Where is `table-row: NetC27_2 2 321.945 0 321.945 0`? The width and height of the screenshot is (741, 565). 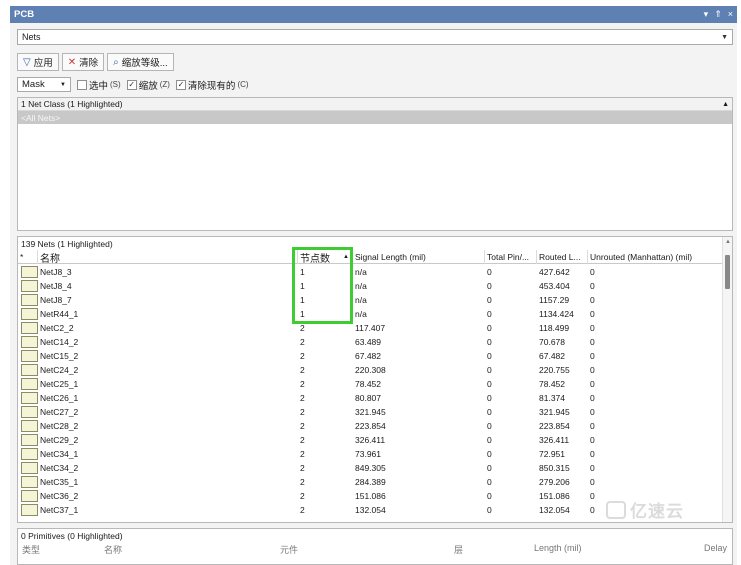 table-row: NetC27_2 2 321.945 0 321.945 0 is located at coordinates (370, 412).